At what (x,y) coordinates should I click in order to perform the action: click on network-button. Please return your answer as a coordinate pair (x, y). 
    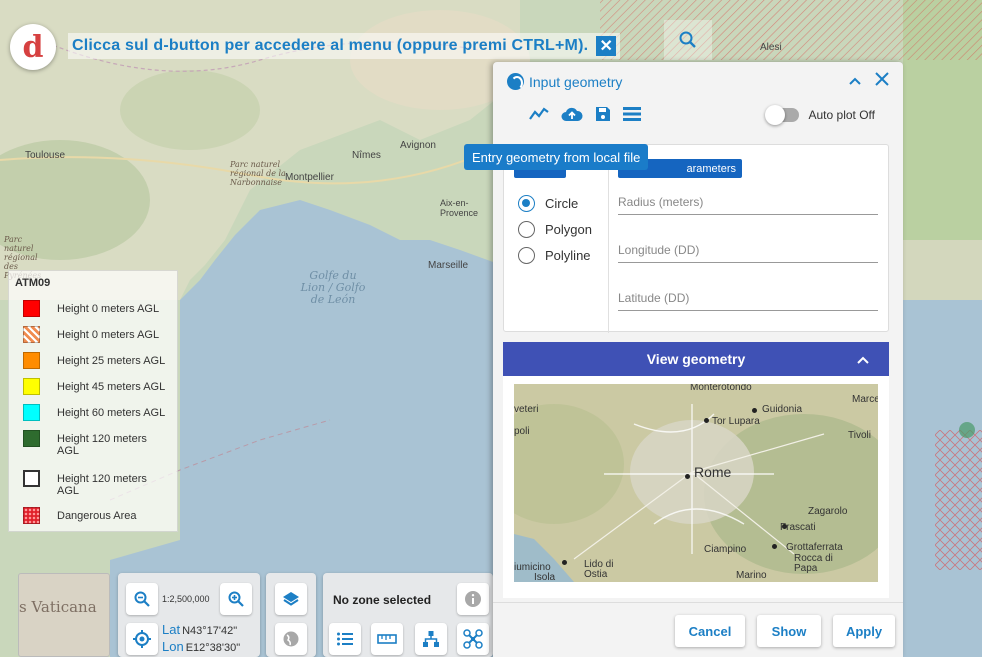
    Looking at the image, I should click on (431, 639).